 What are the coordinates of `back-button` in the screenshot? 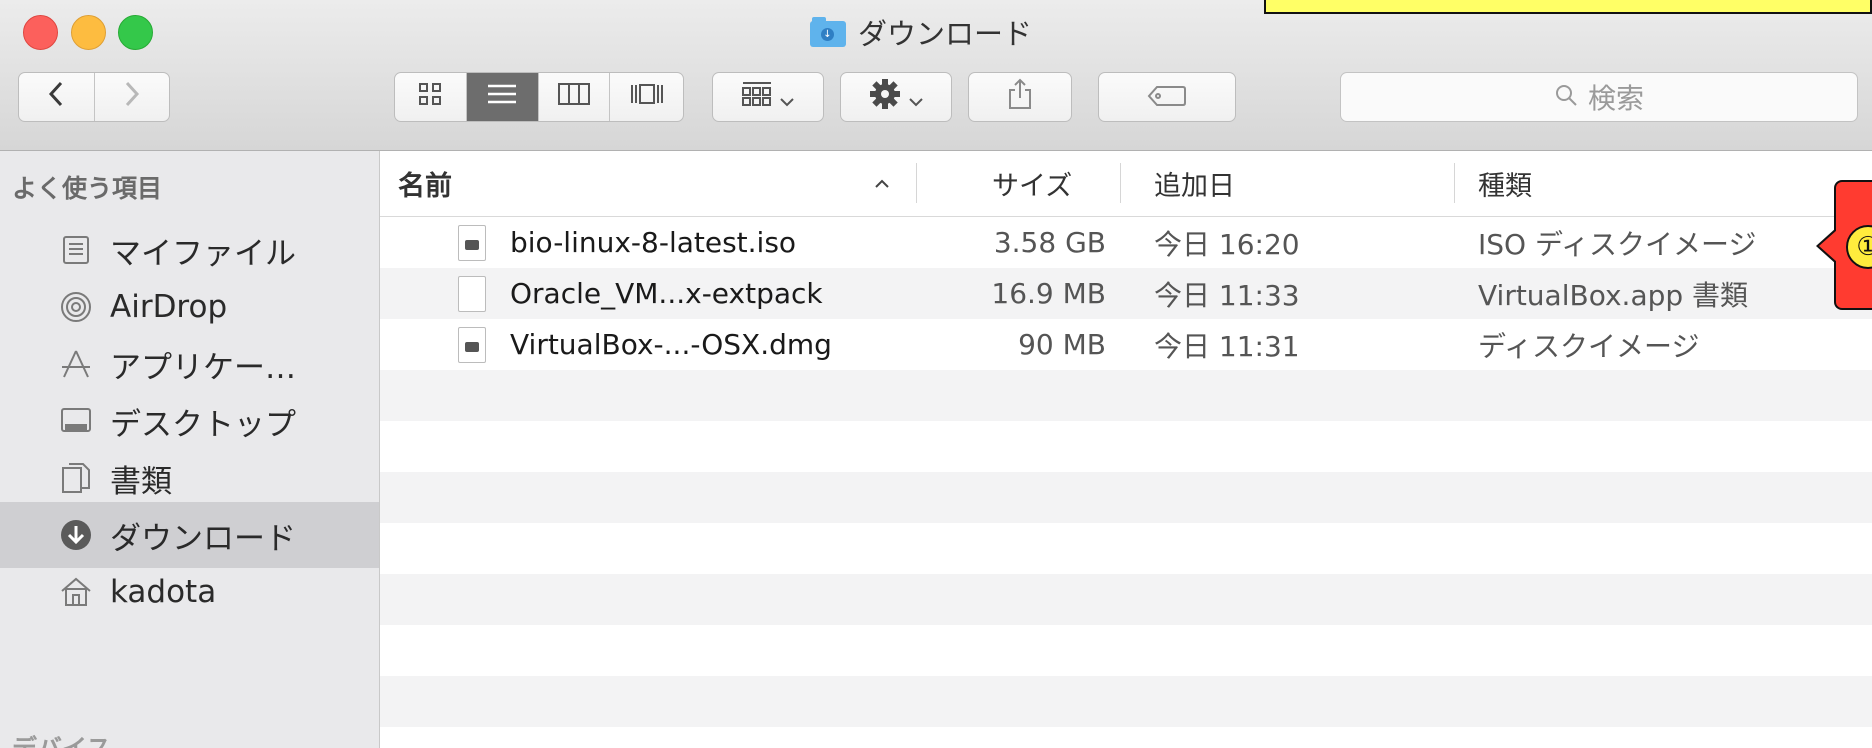 It's located at (57, 97).